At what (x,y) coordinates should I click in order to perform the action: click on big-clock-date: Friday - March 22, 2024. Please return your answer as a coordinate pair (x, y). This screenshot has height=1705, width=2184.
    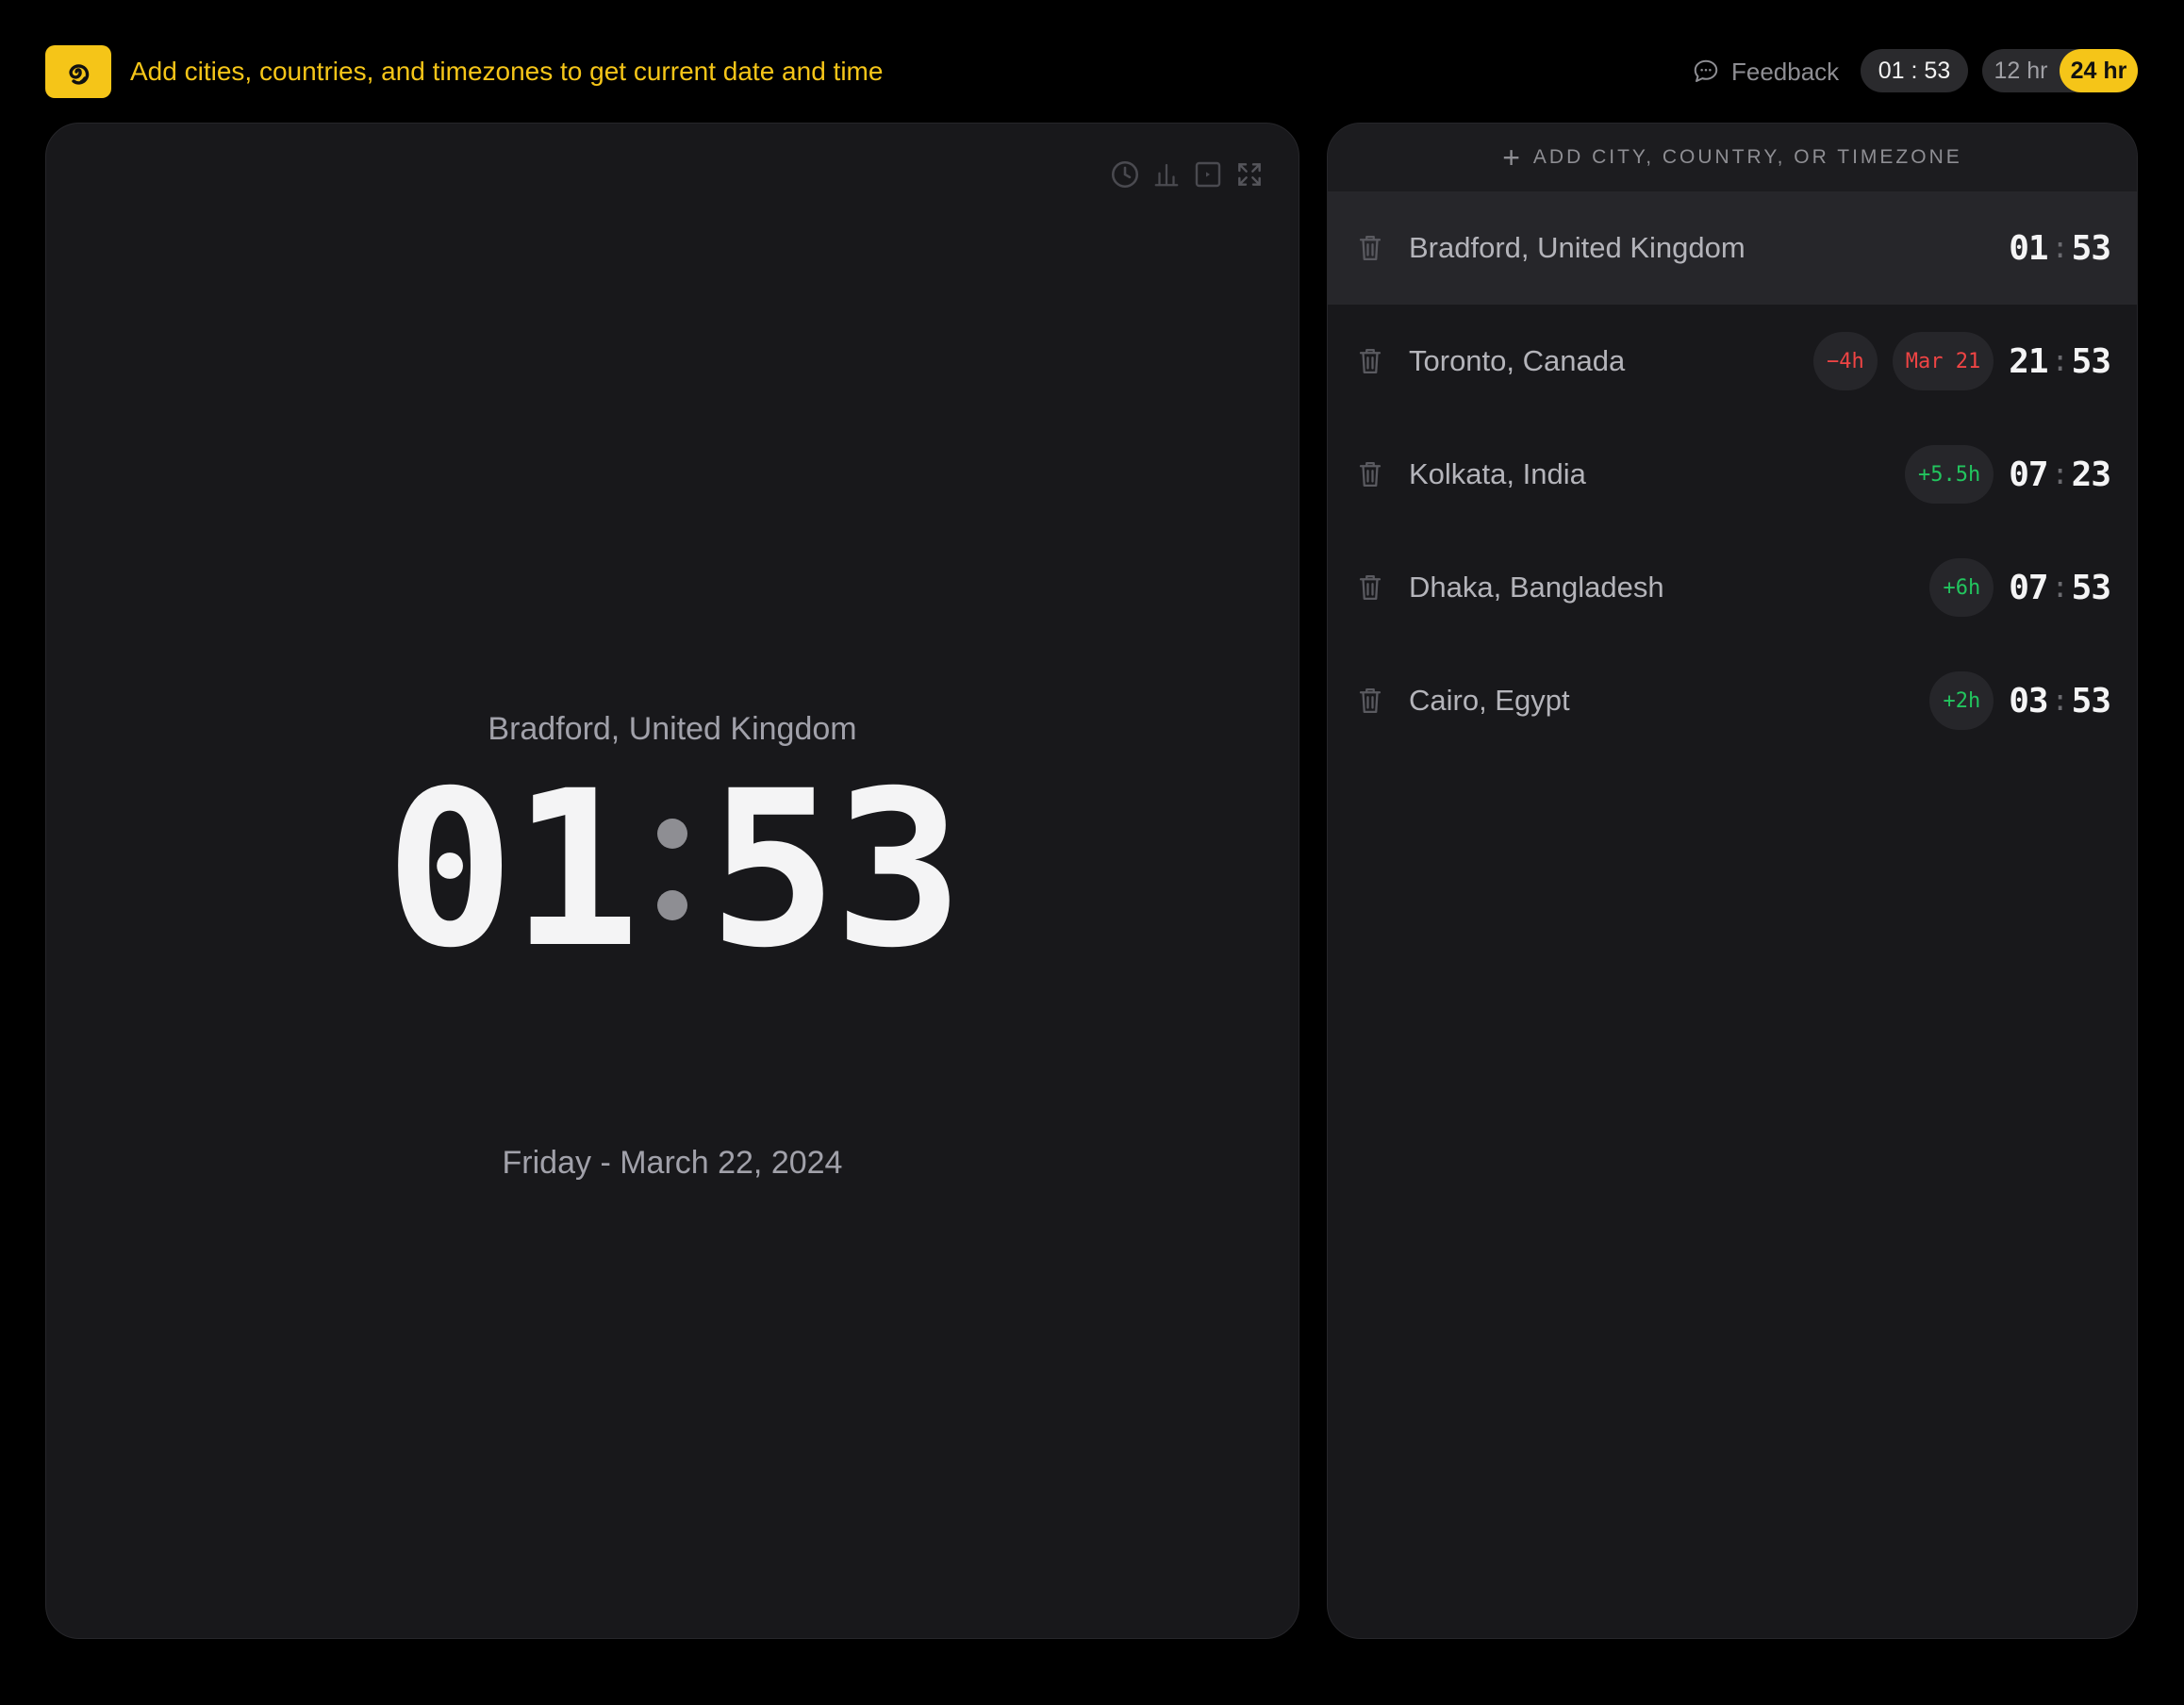
    Looking at the image, I should click on (672, 1163).